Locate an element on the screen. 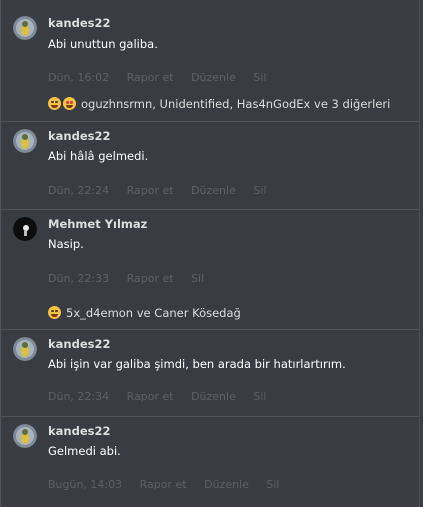 This screenshot has height=507, width=423. message-timestamp: Dün, 22:24 is located at coordinates (78, 190).